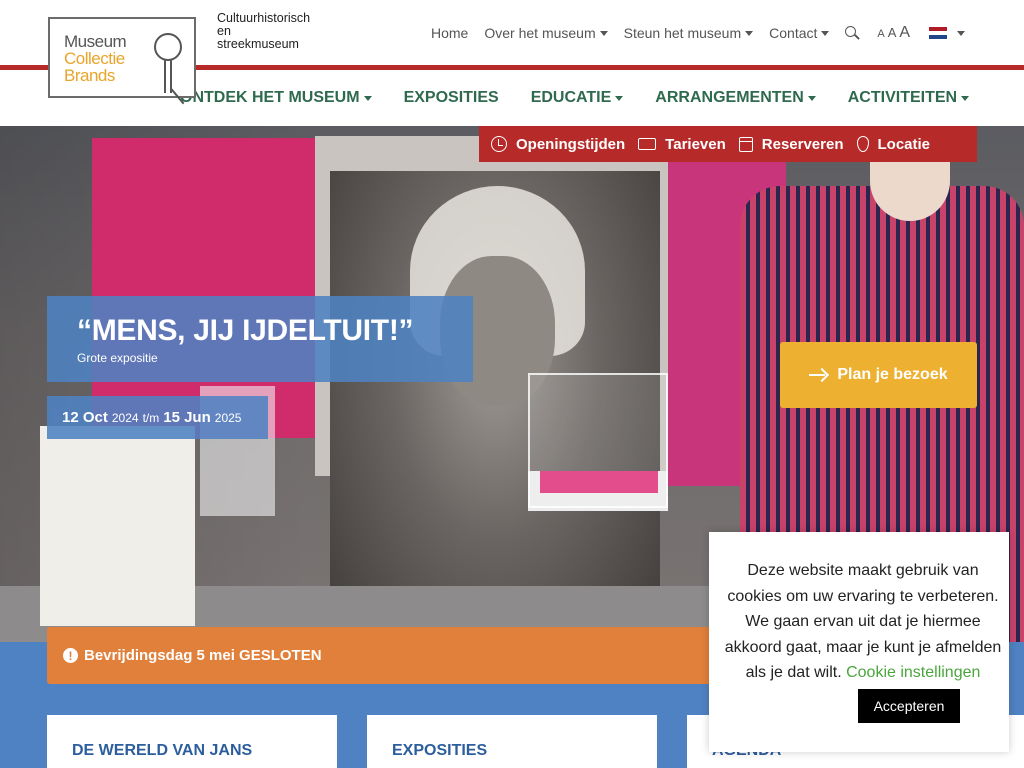 This screenshot has width=1024, height=768. What do you see at coordinates (892, 32) in the screenshot?
I see `font-size-medium: A` at bounding box center [892, 32].